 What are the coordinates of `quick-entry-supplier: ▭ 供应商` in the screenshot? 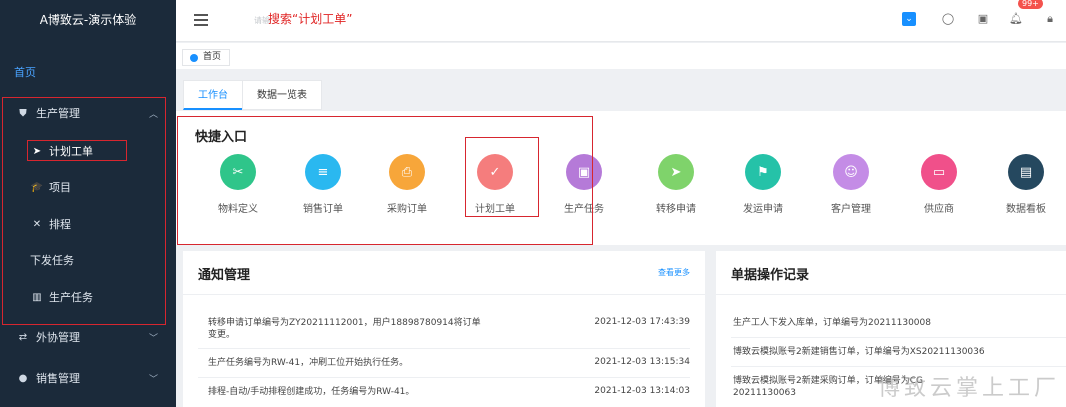 It's located at (939, 184).